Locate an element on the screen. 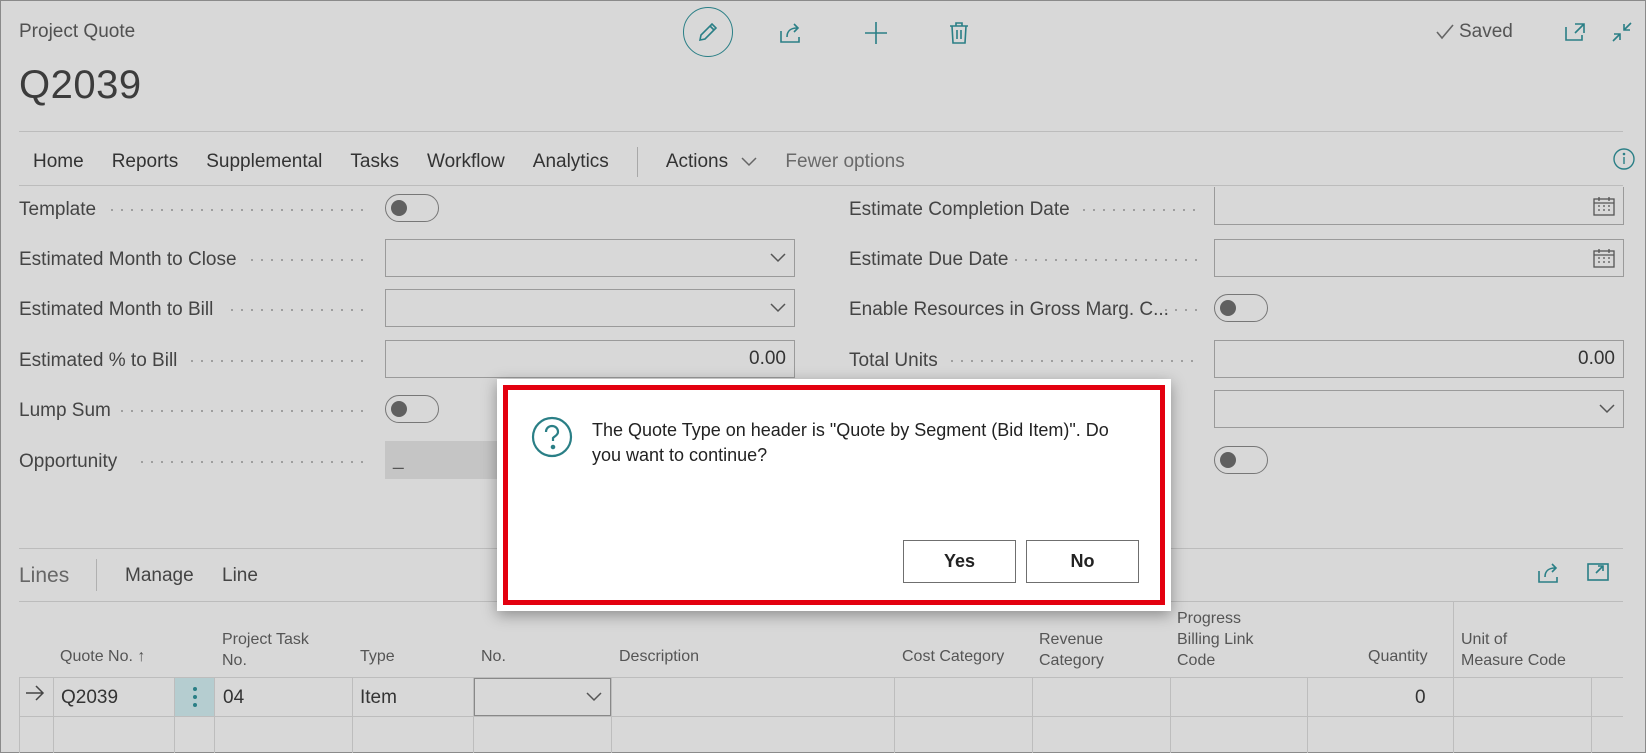 Image resolution: width=1646 pixels, height=753 pixels. col-revenue-category: Revenue Category is located at coordinates (1071, 650).